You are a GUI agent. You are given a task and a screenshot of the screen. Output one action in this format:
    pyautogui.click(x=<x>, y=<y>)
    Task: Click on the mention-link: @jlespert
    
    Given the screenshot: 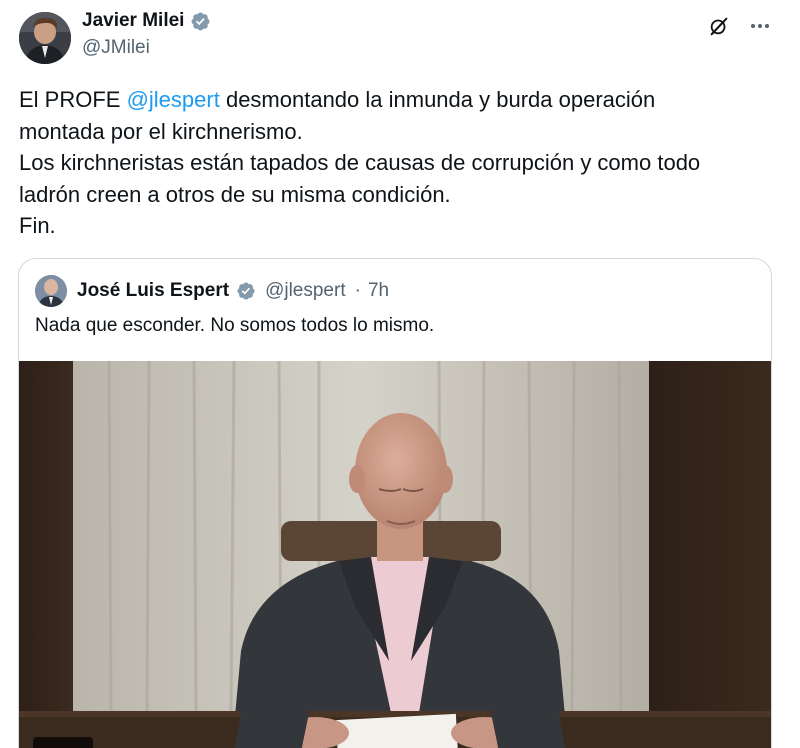 What is the action you would take?
    pyautogui.click(x=173, y=99)
    